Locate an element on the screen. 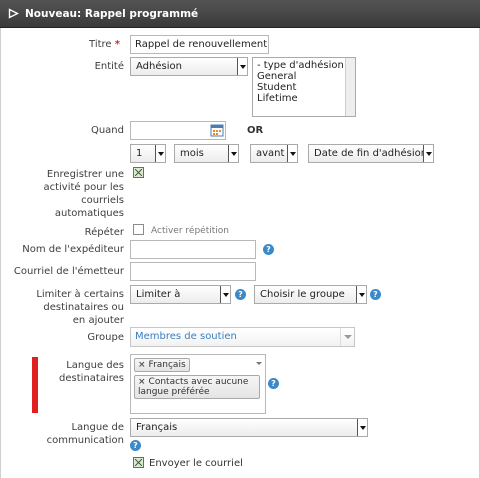 The height and width of the screenshot is (478, 480). record-activity-checkbox is located at coordinates (138, 172).